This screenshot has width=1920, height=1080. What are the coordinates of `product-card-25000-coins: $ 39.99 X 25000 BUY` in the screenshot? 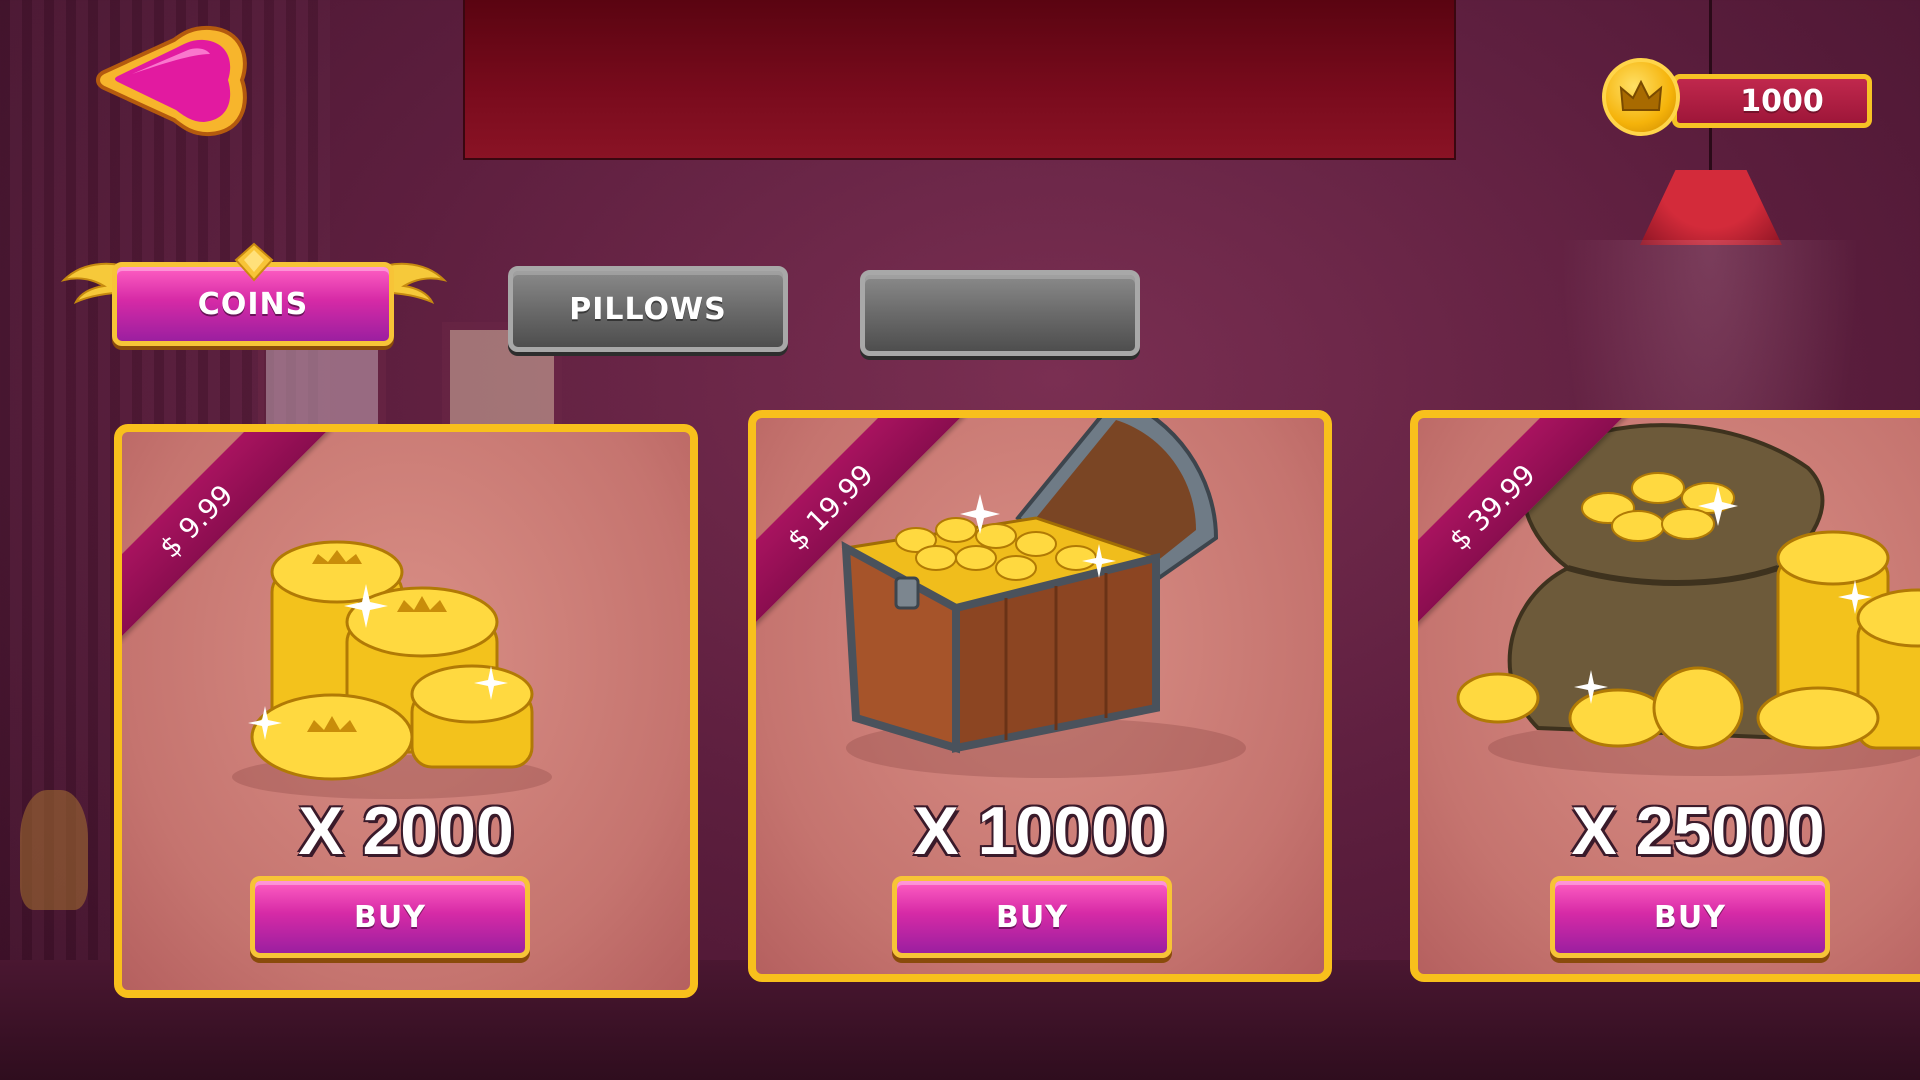 It's located at (1665, 696).